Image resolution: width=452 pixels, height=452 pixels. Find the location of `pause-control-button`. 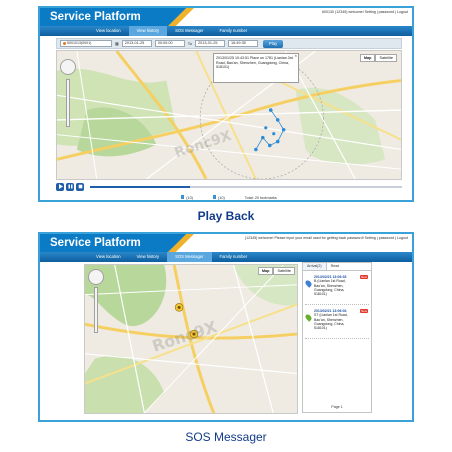

pause-control-button is located at coordinates (70, 186).